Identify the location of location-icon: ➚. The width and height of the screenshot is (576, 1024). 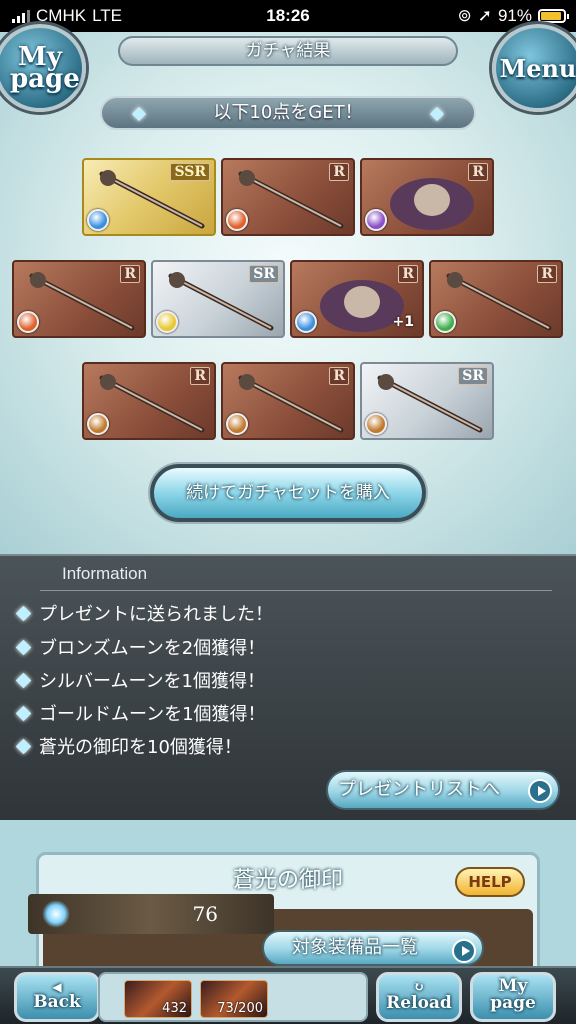
(484, 15).